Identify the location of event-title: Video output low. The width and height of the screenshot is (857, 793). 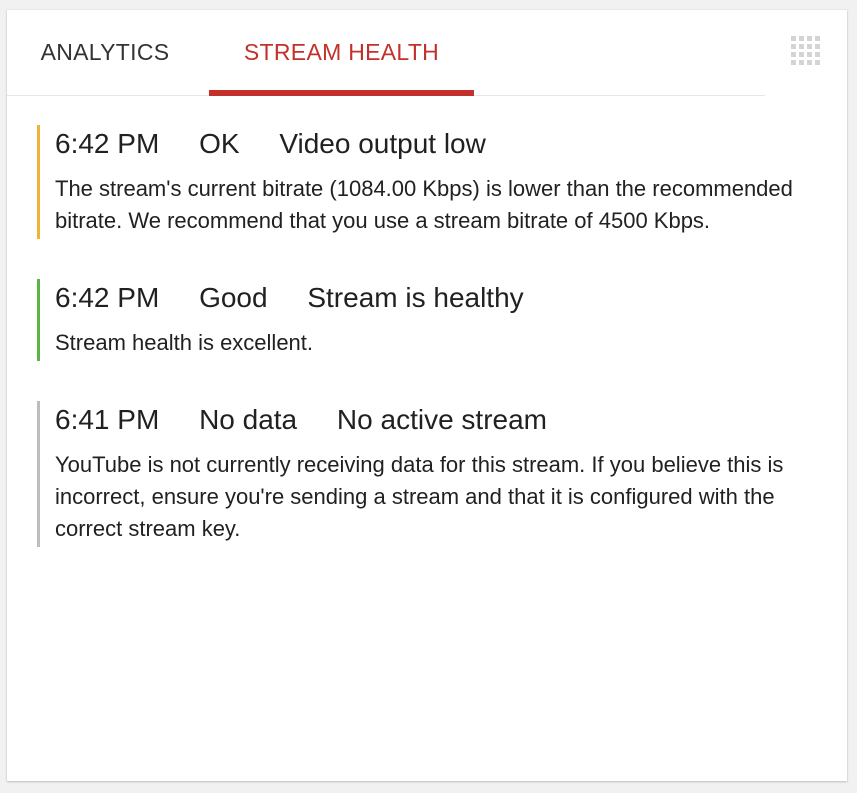
(382, 143).